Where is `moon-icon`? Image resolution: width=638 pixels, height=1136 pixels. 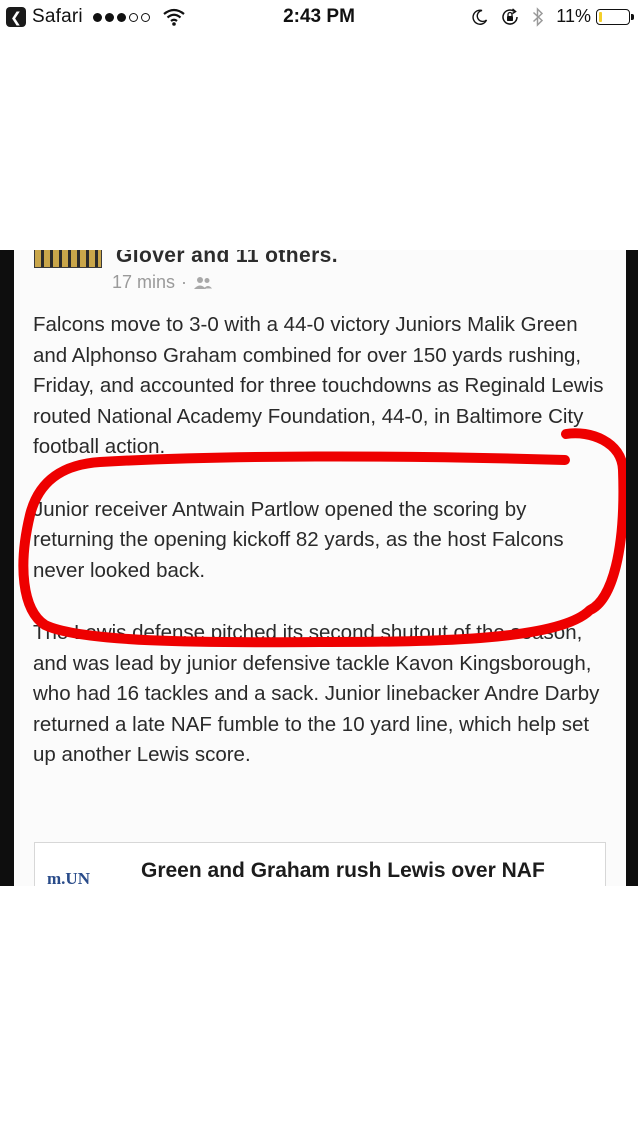
moon-icon is located at coordinates (480, 17).